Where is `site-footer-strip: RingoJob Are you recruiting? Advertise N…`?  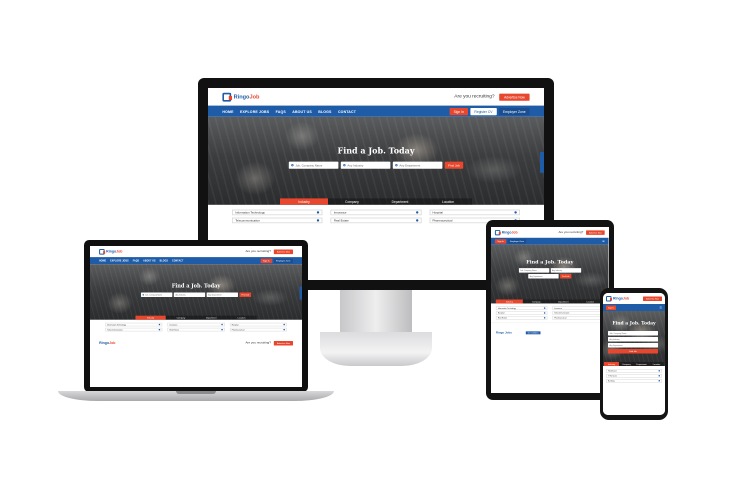
site-footer-strip: RingoJob Are you recruiting? Advertise N… is located at coordinates (196, 343).